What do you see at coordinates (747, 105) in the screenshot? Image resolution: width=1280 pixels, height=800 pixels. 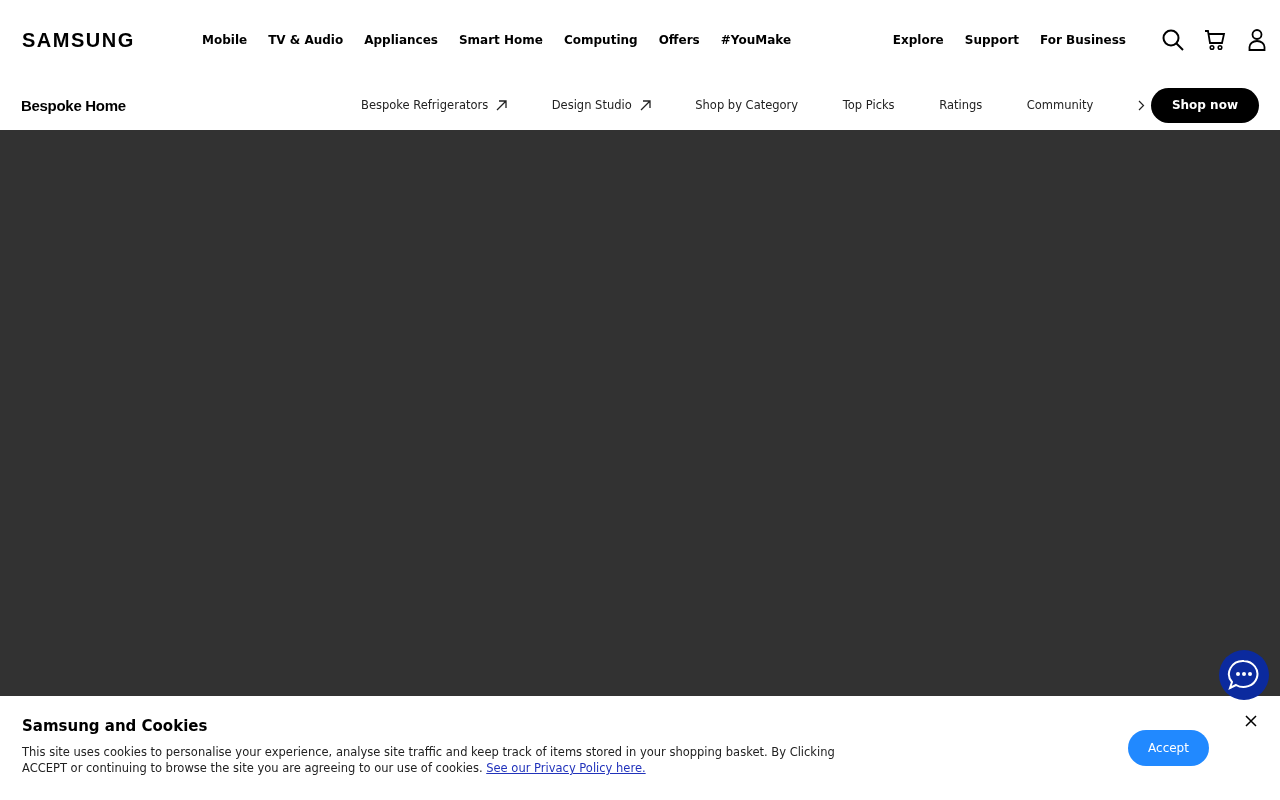 I see `subnav-link: Shop by Category` at bounding box center [747, 105].